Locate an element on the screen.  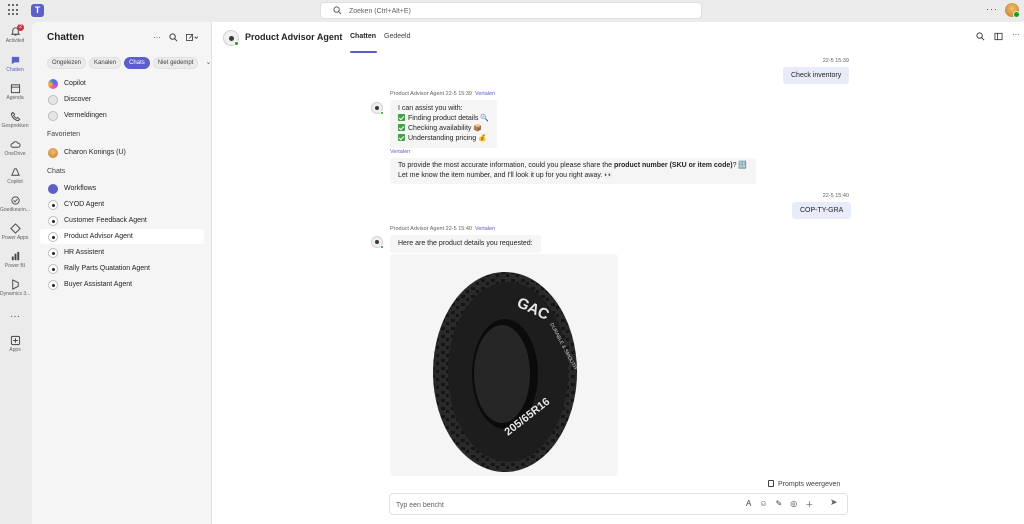
filter-chats: Chats is located at coordinates (137, 63).